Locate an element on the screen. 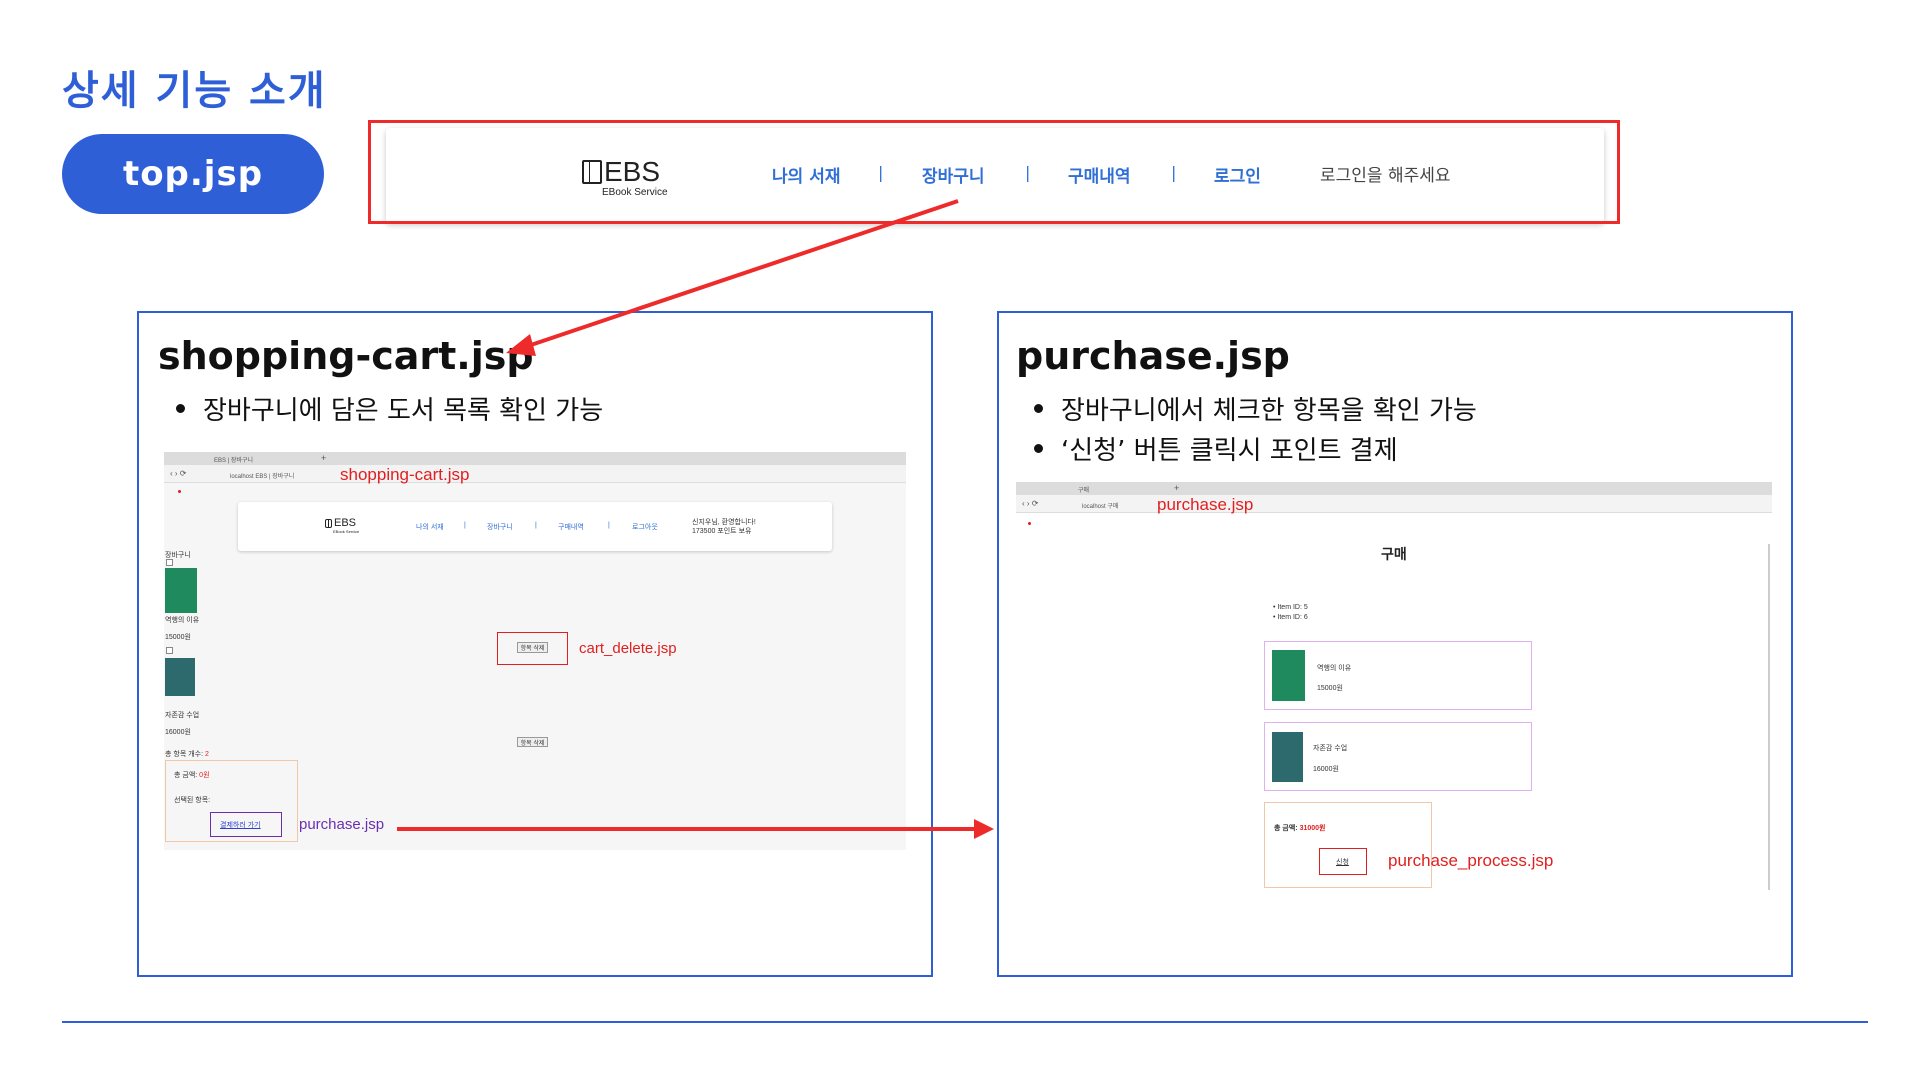 This screenshot has height=1080, width=1920. apply-button: 신청 is located at coordinates (1342, 862).